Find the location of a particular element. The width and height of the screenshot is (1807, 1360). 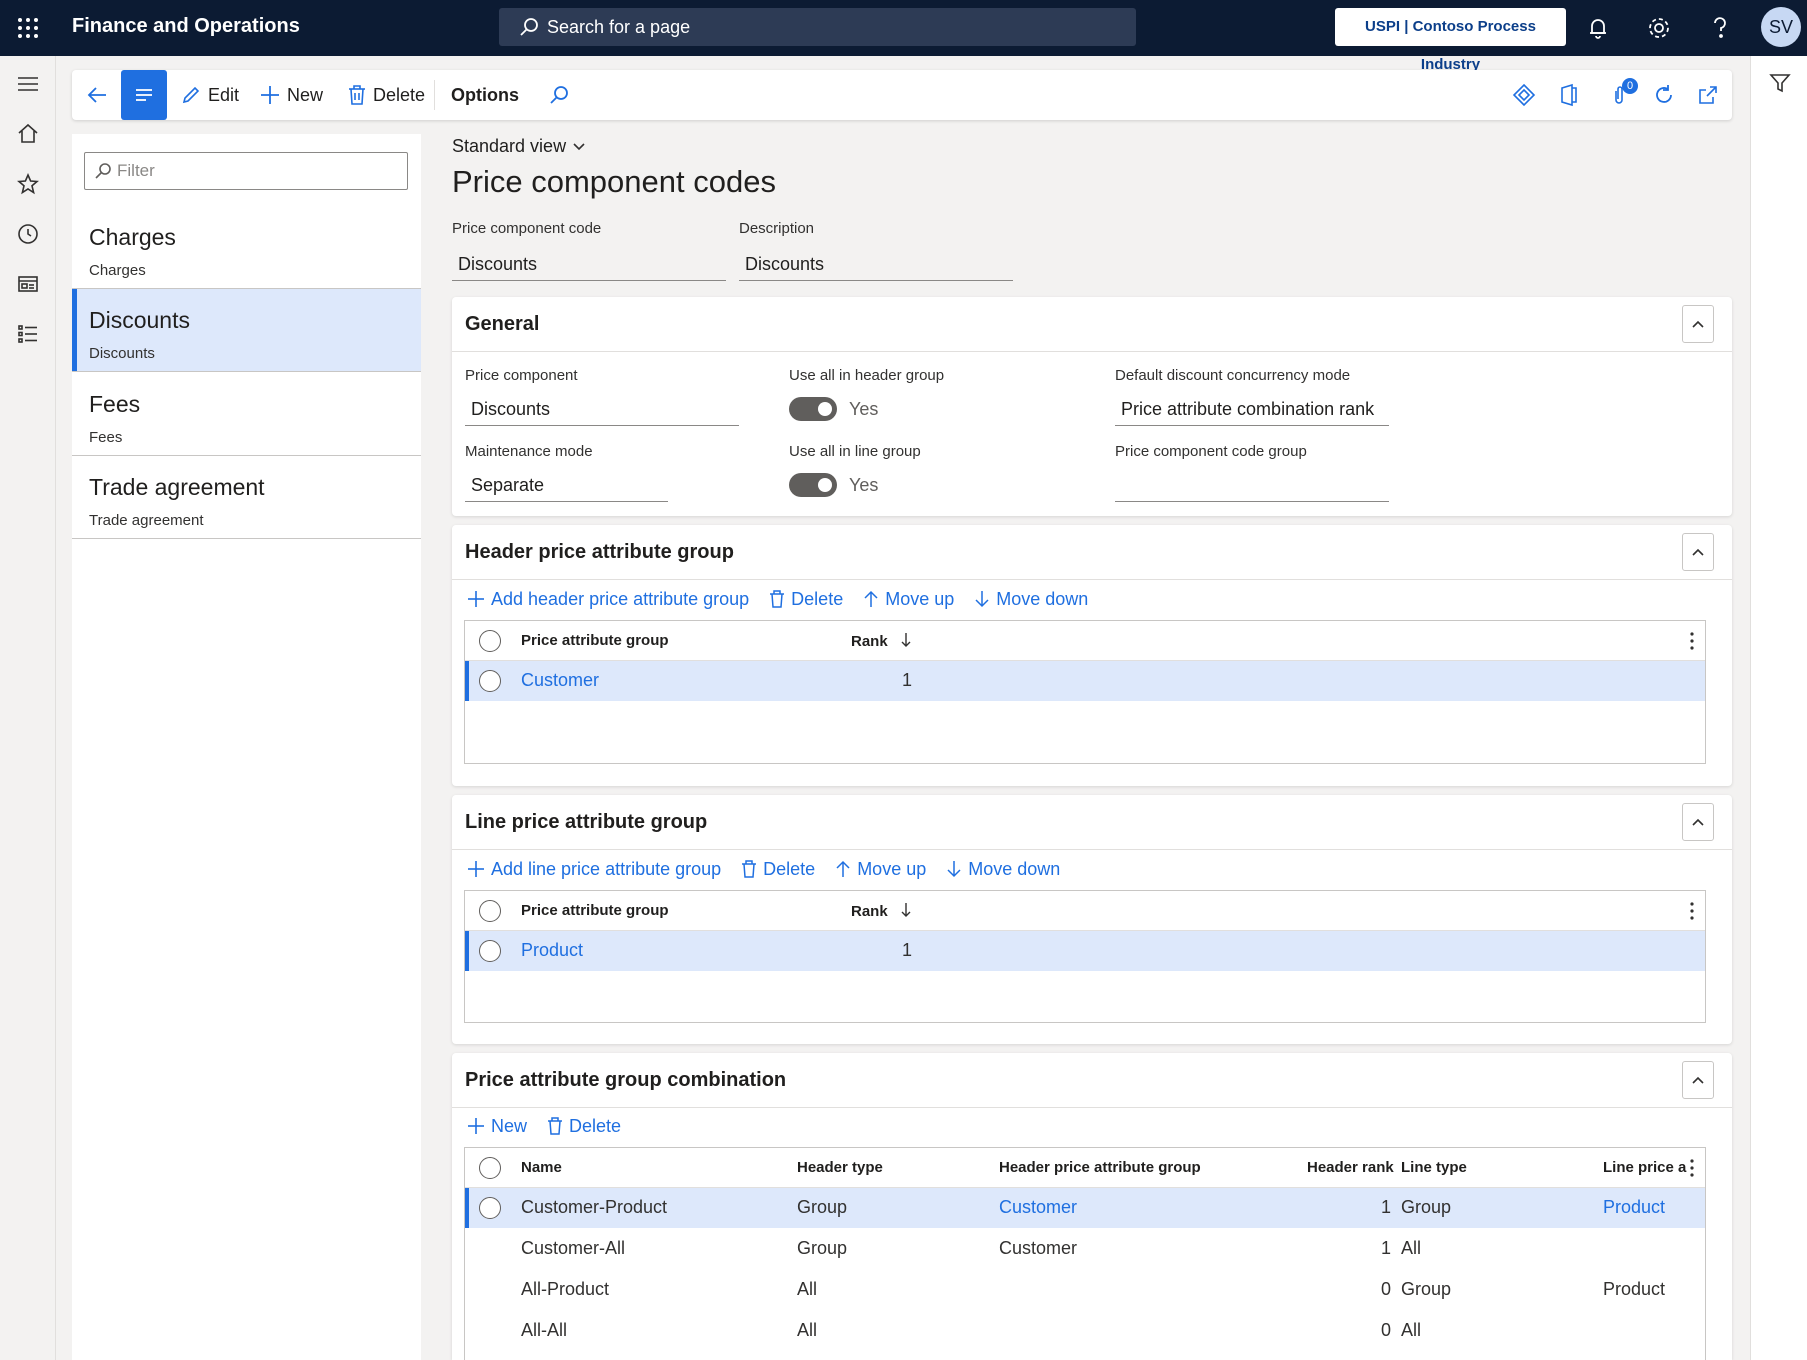

fasttab-header: Line price attribute group is located at coordinates (1092, 822).